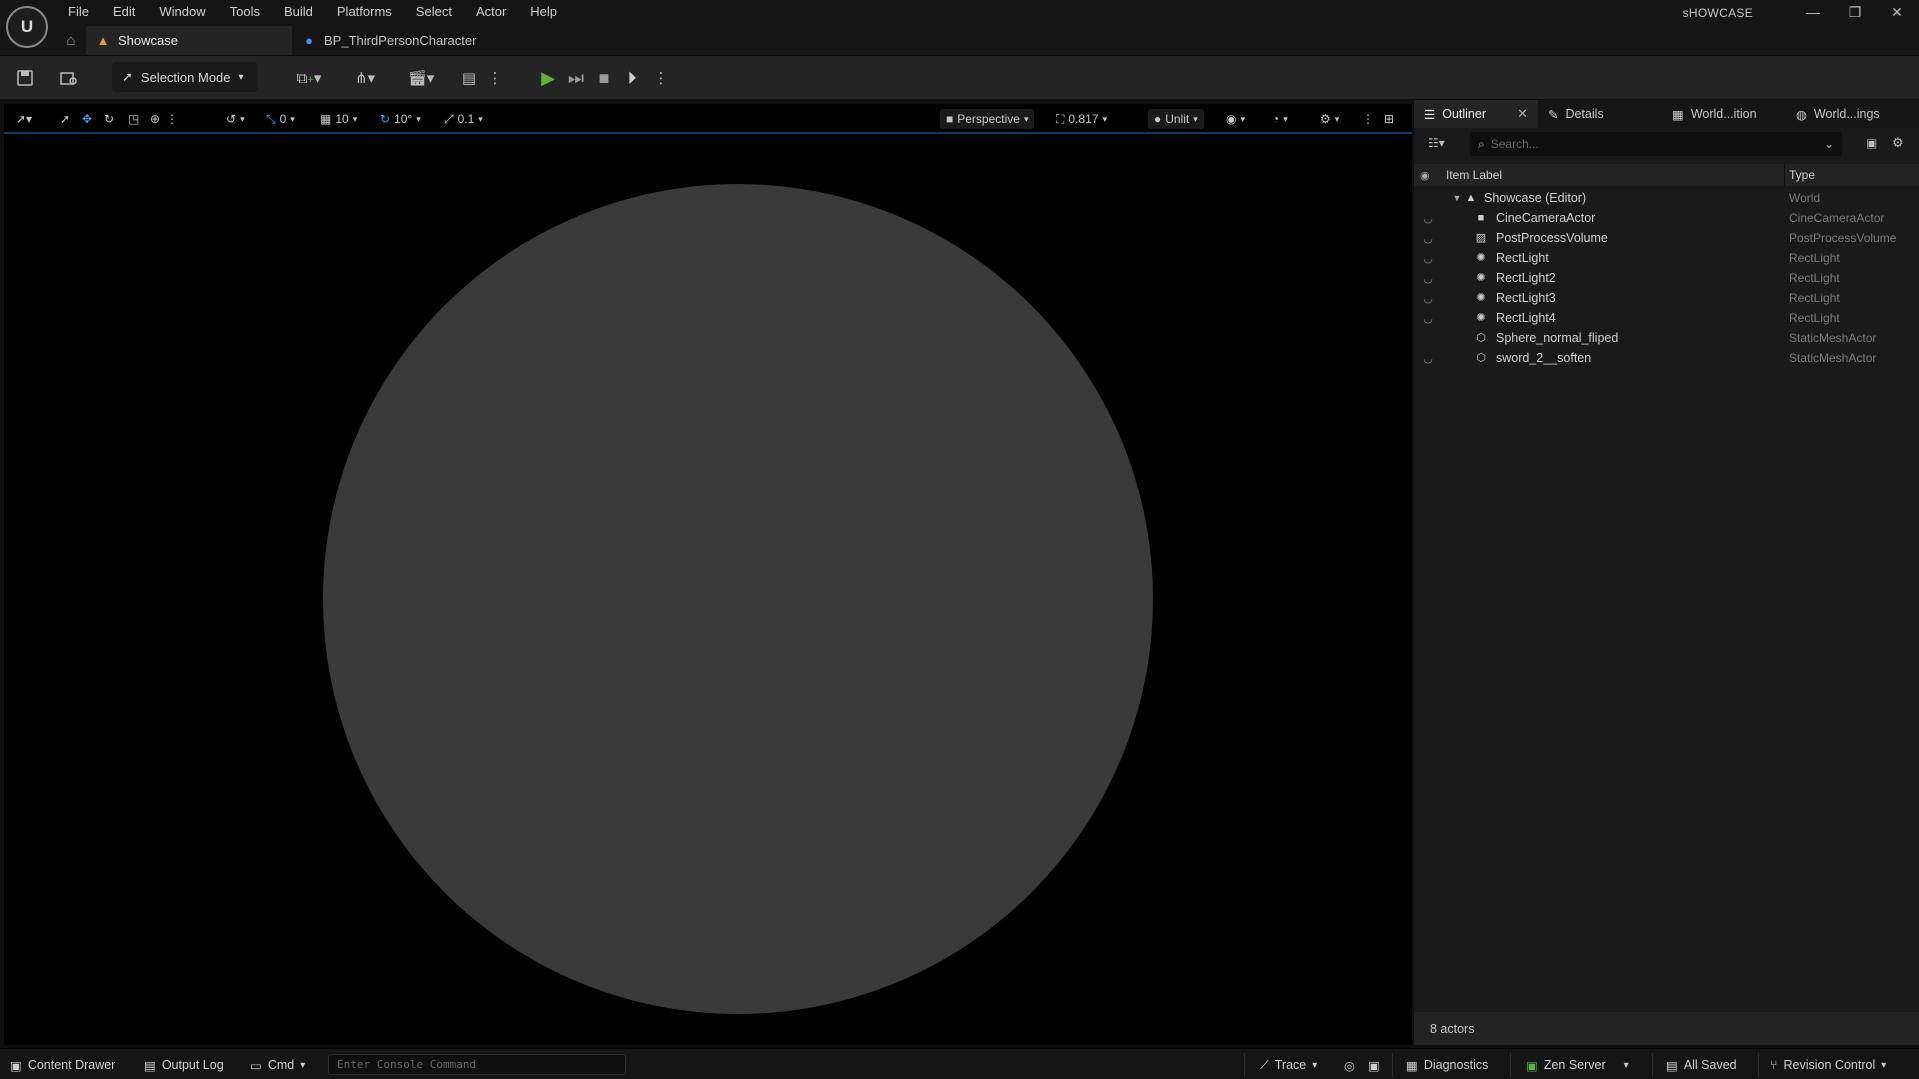 The height and width of the screenshot is (1079, 1919). Describe the element at coordinates (495, 78) in the screenshot. I see `toolbar-more-icon: ⋮` at that location.